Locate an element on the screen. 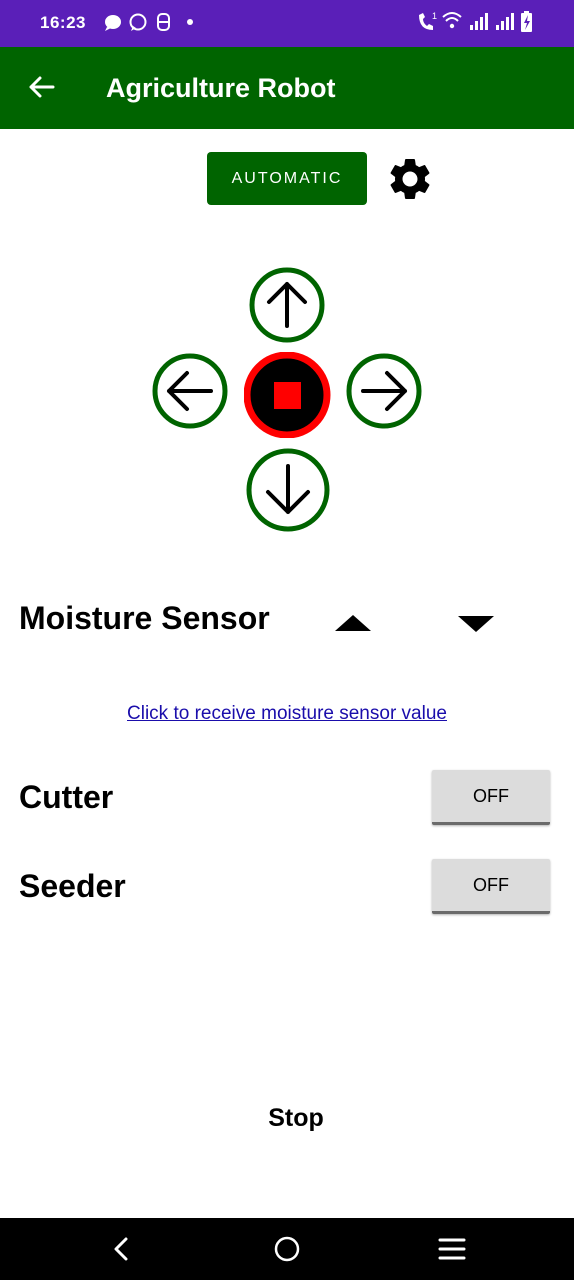 Image resolution: width=574 pixels, height=1280 pixels. wifi-icon is located at coordinates (452, 20).